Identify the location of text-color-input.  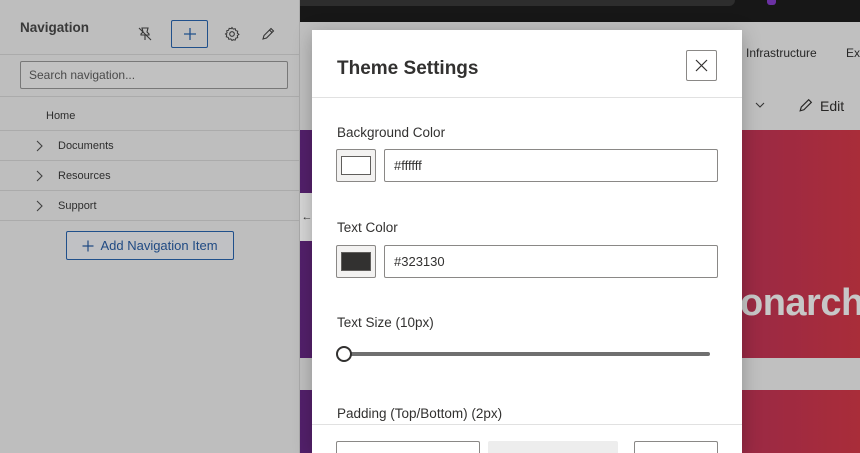
(551, 261).